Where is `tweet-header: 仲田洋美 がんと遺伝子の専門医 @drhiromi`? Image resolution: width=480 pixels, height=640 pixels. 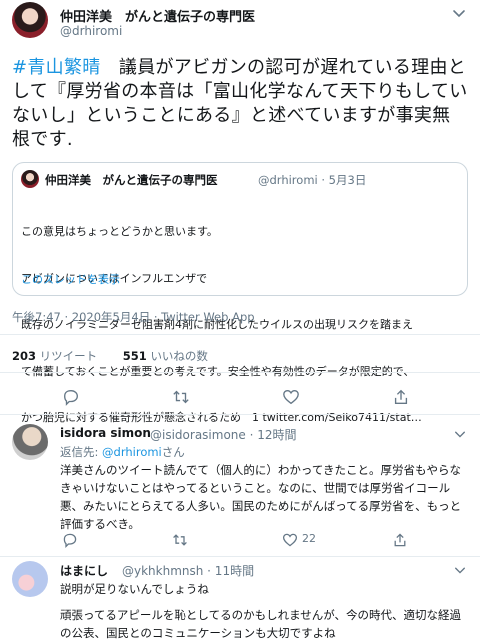
tweet-header: 仲田洋美 がんと遺伝子の専門医 @drhiromi is located at coordinates (240, 25).